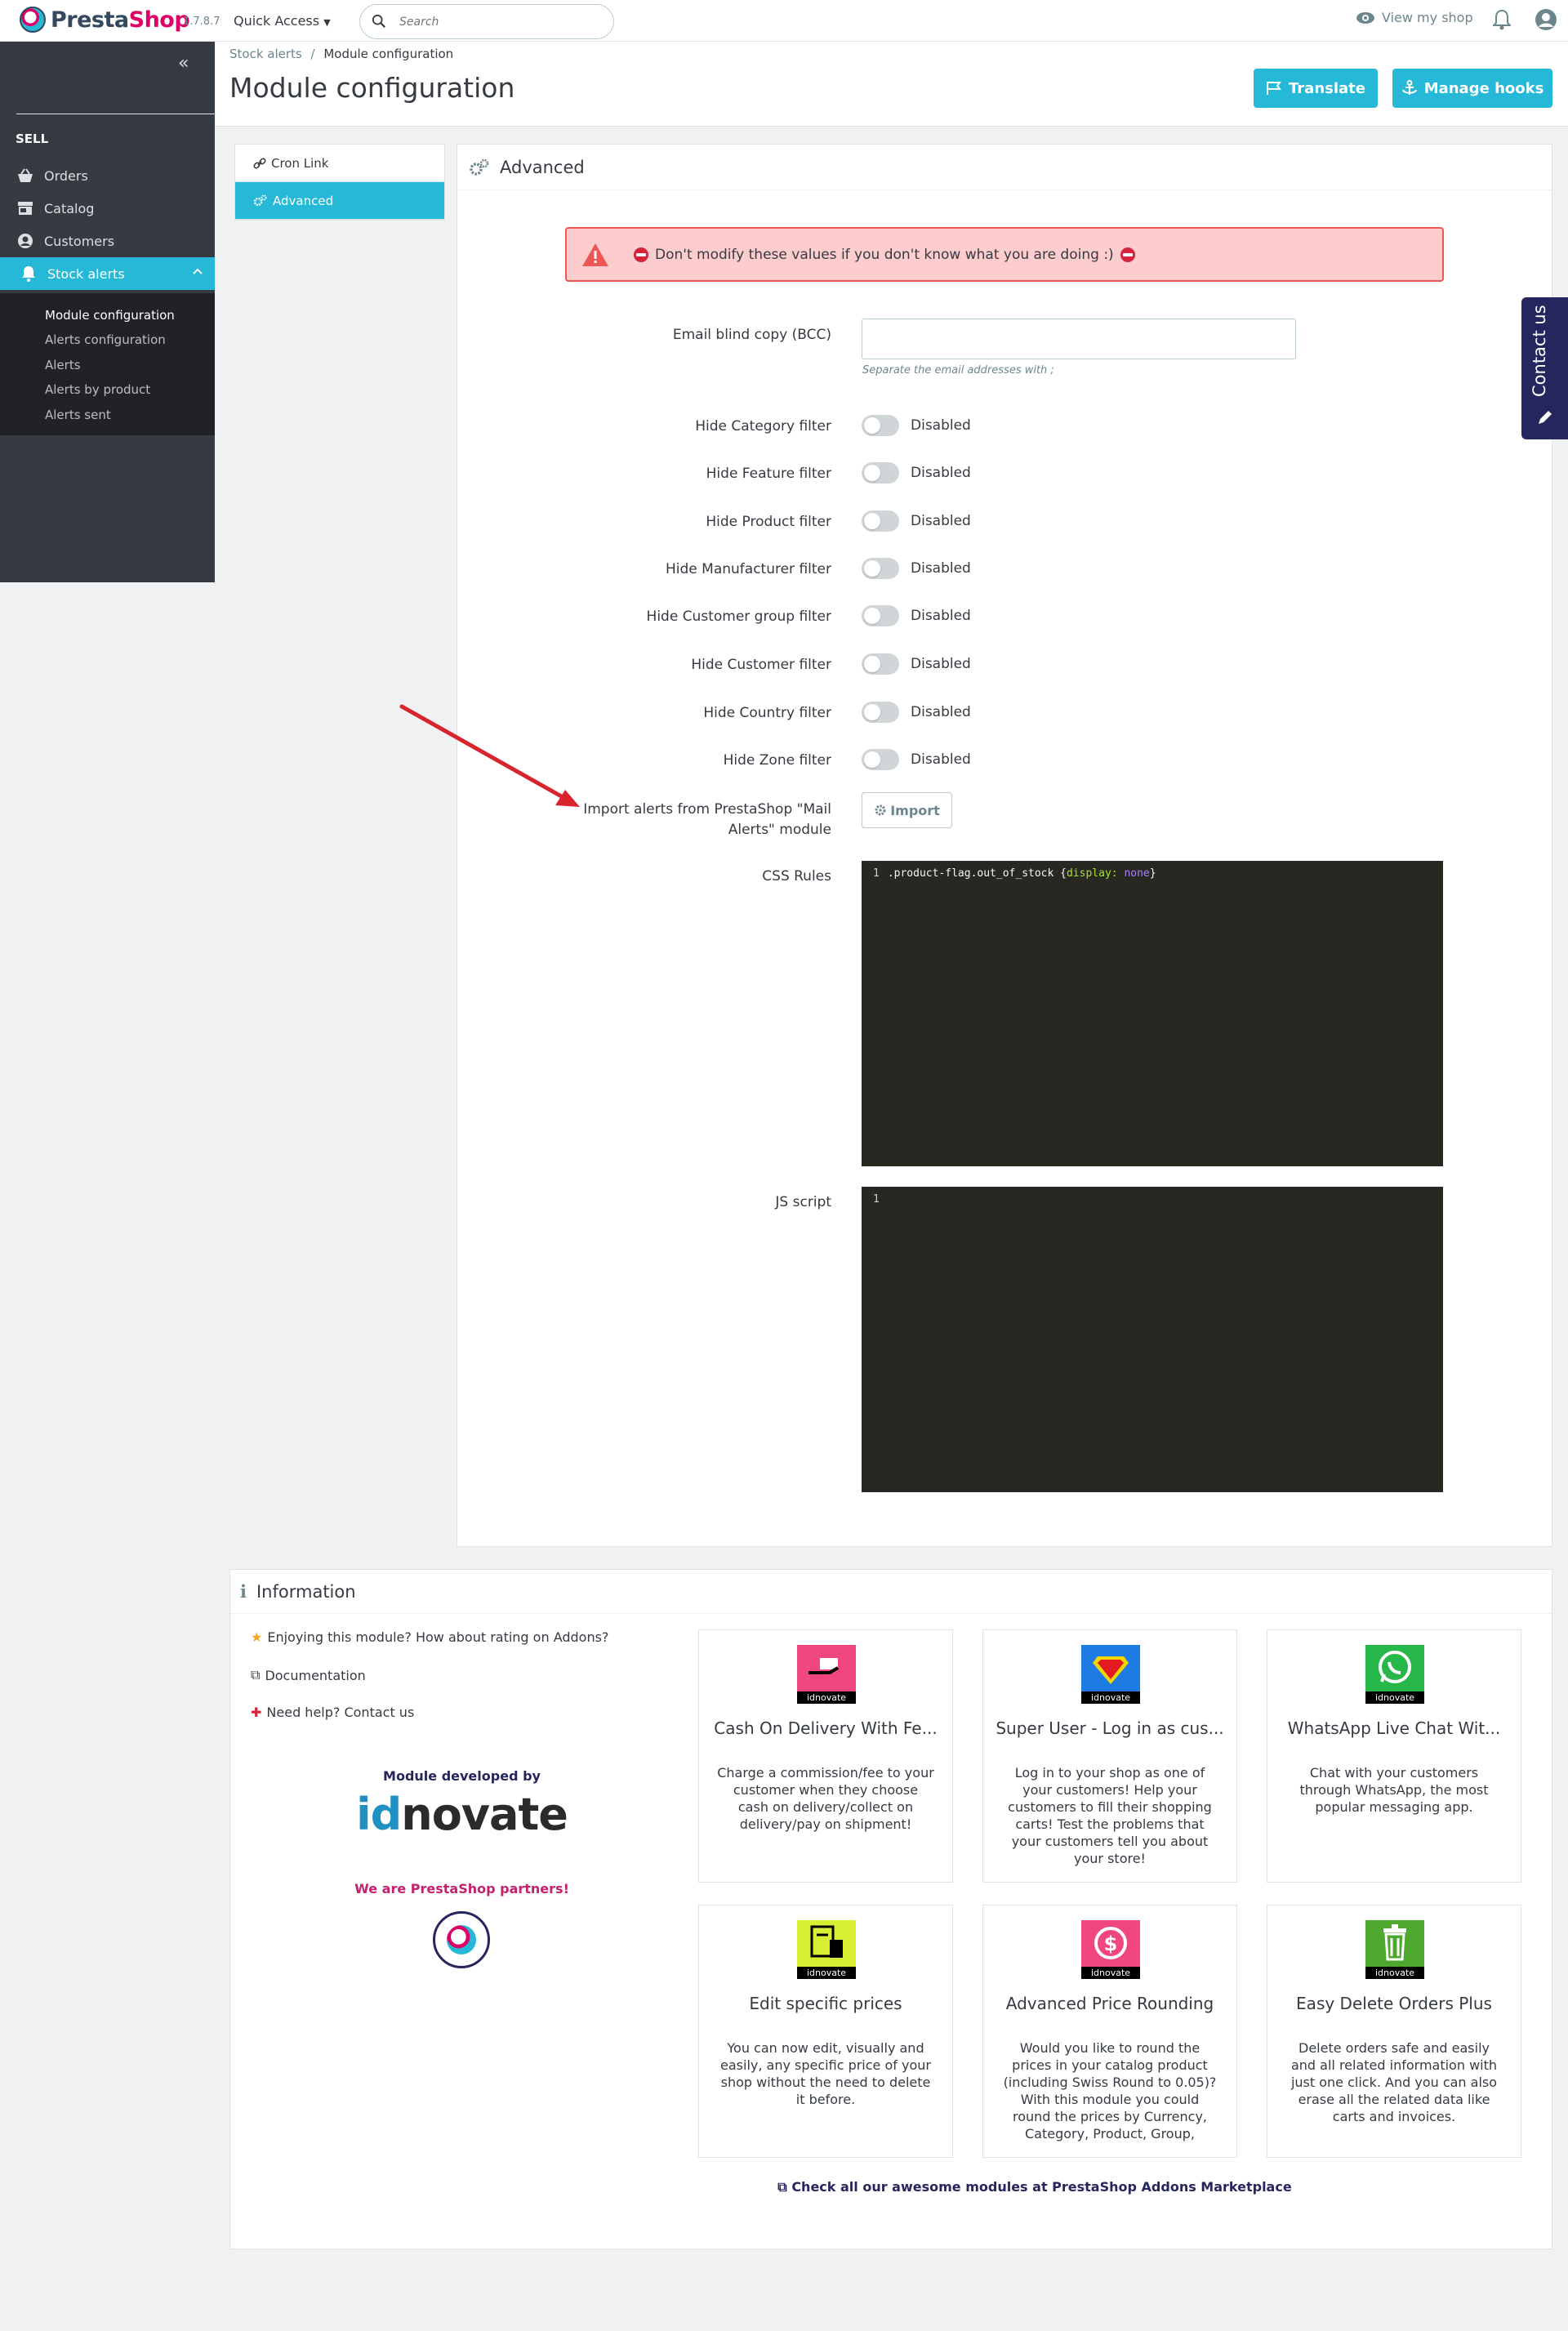 The image size is (1568, 2331). I want to click on hide-customer-group-filter-switch: Disabled, so click(916, 615).